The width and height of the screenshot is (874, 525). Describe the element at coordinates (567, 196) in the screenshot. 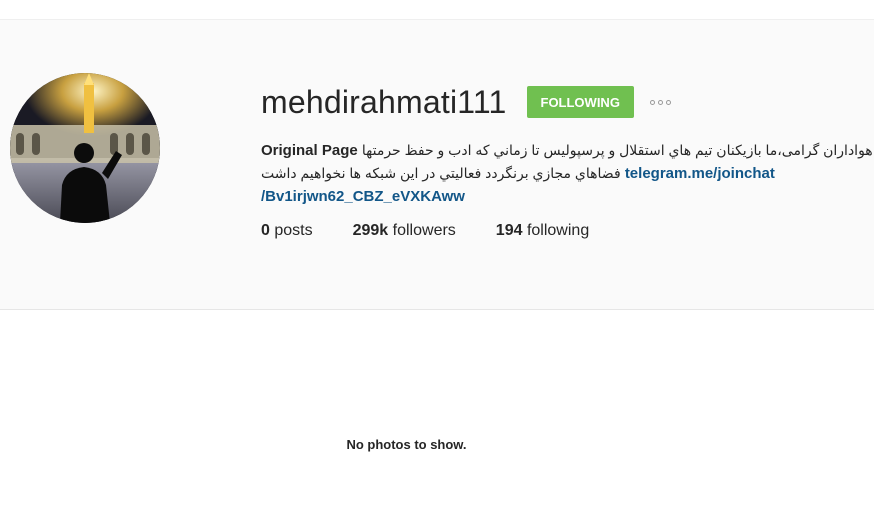

I see `bio-line-3: /Bv1irjwn62_CBZ_eVXKAww` at that location.